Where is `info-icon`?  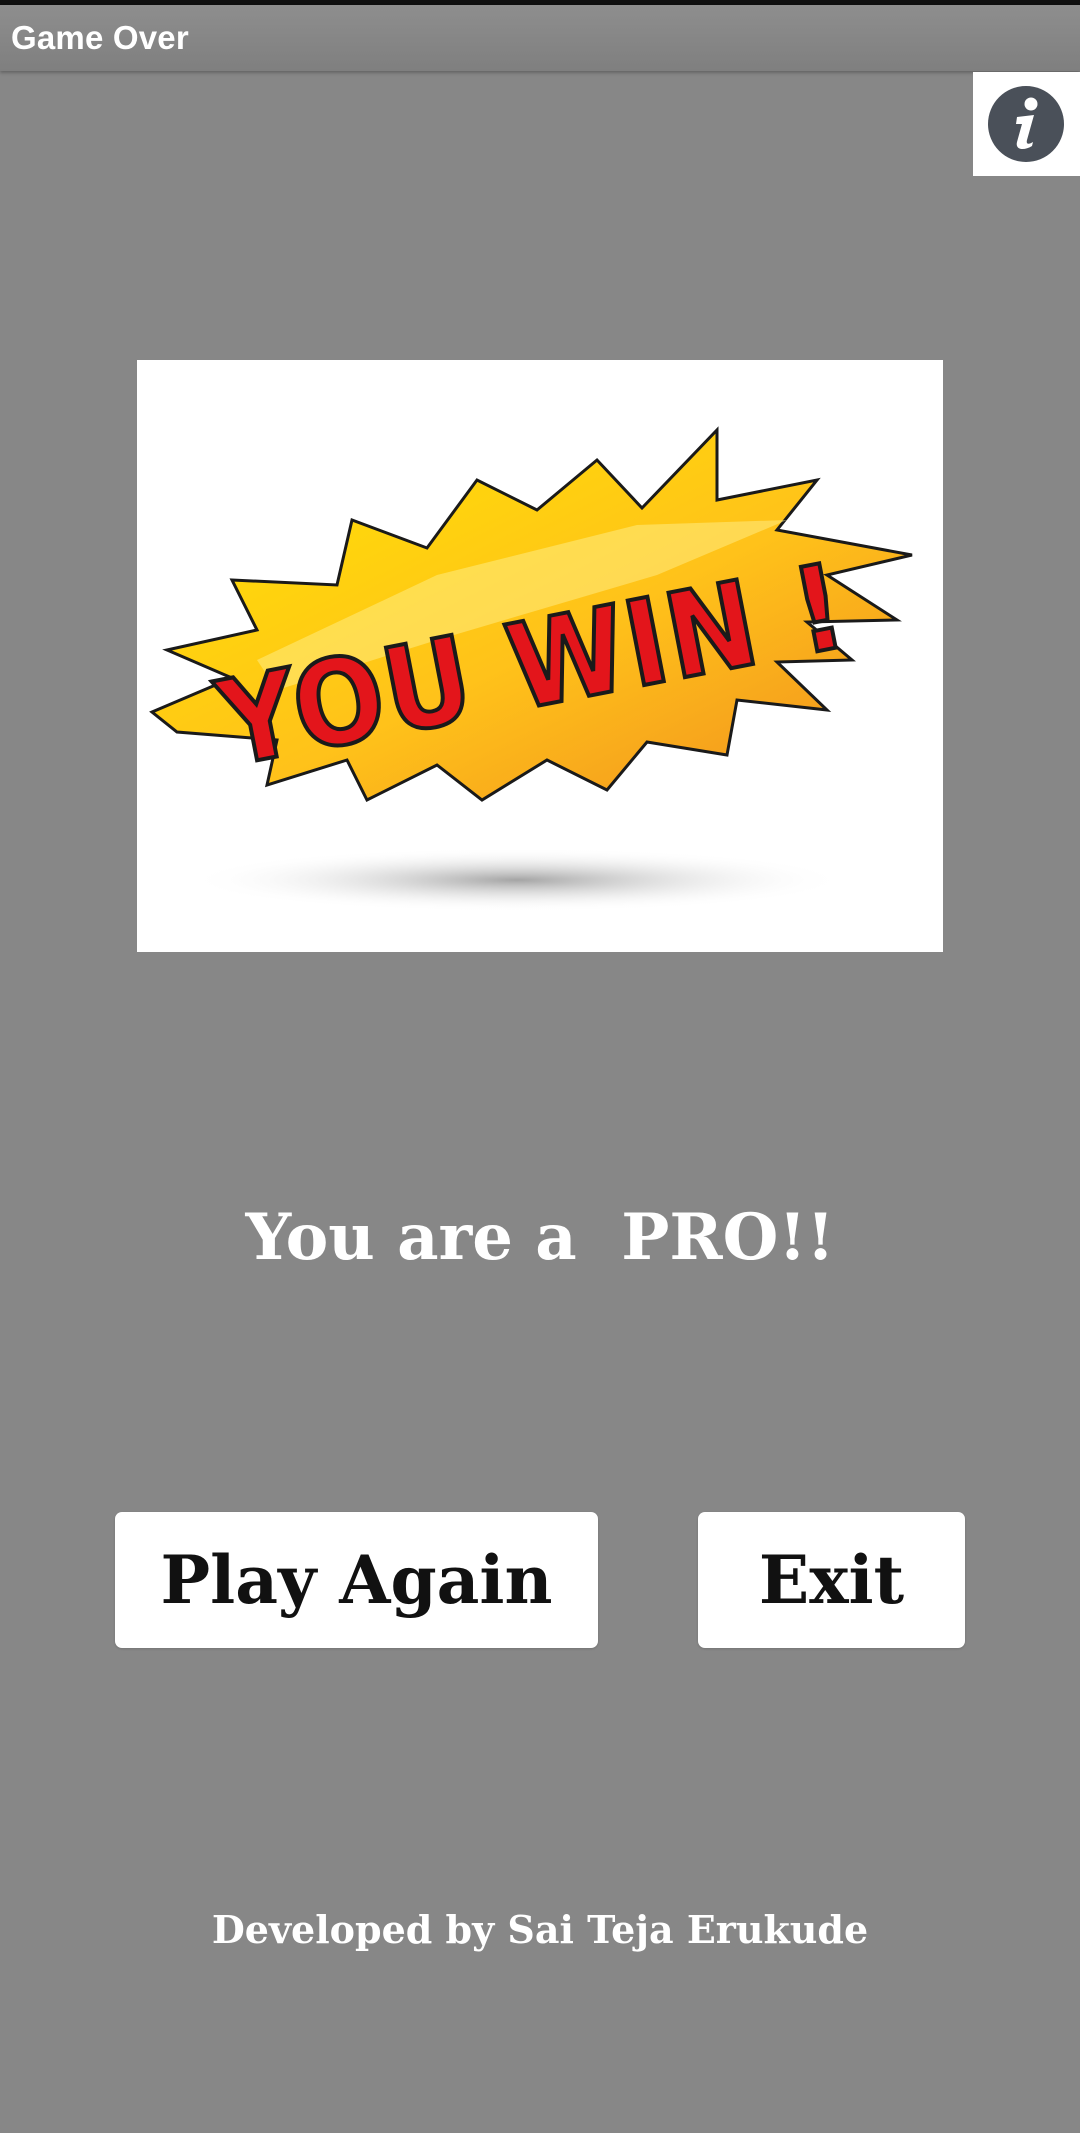 info-icon is located at coordinates (1026, 124).